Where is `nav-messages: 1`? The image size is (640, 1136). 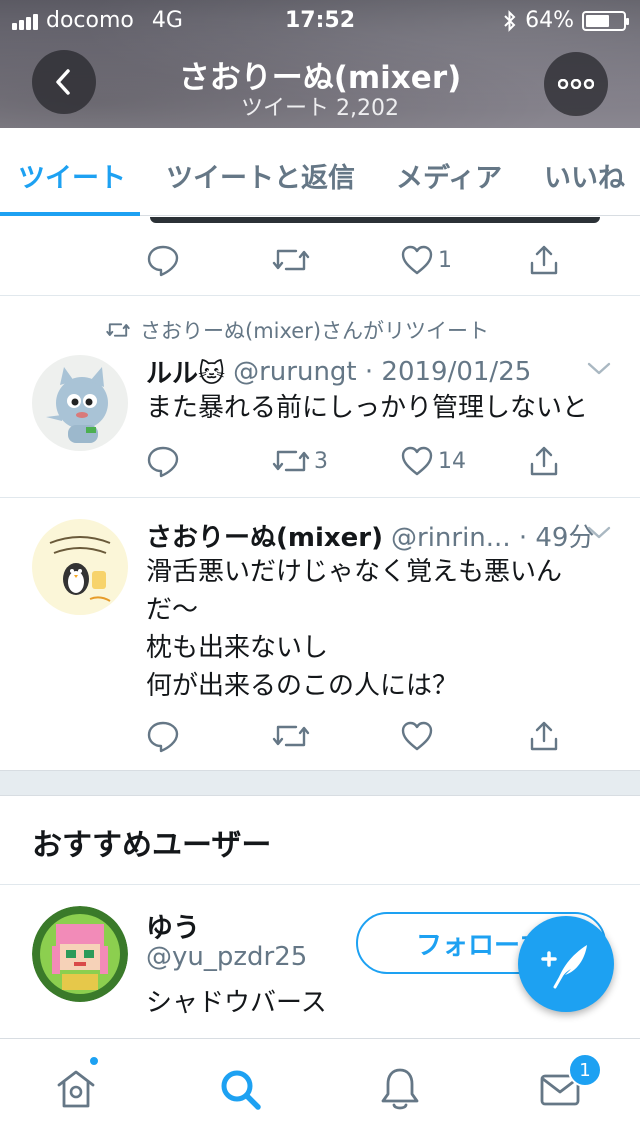
nav-messages: 1 is located at coordinates (568, 1084).